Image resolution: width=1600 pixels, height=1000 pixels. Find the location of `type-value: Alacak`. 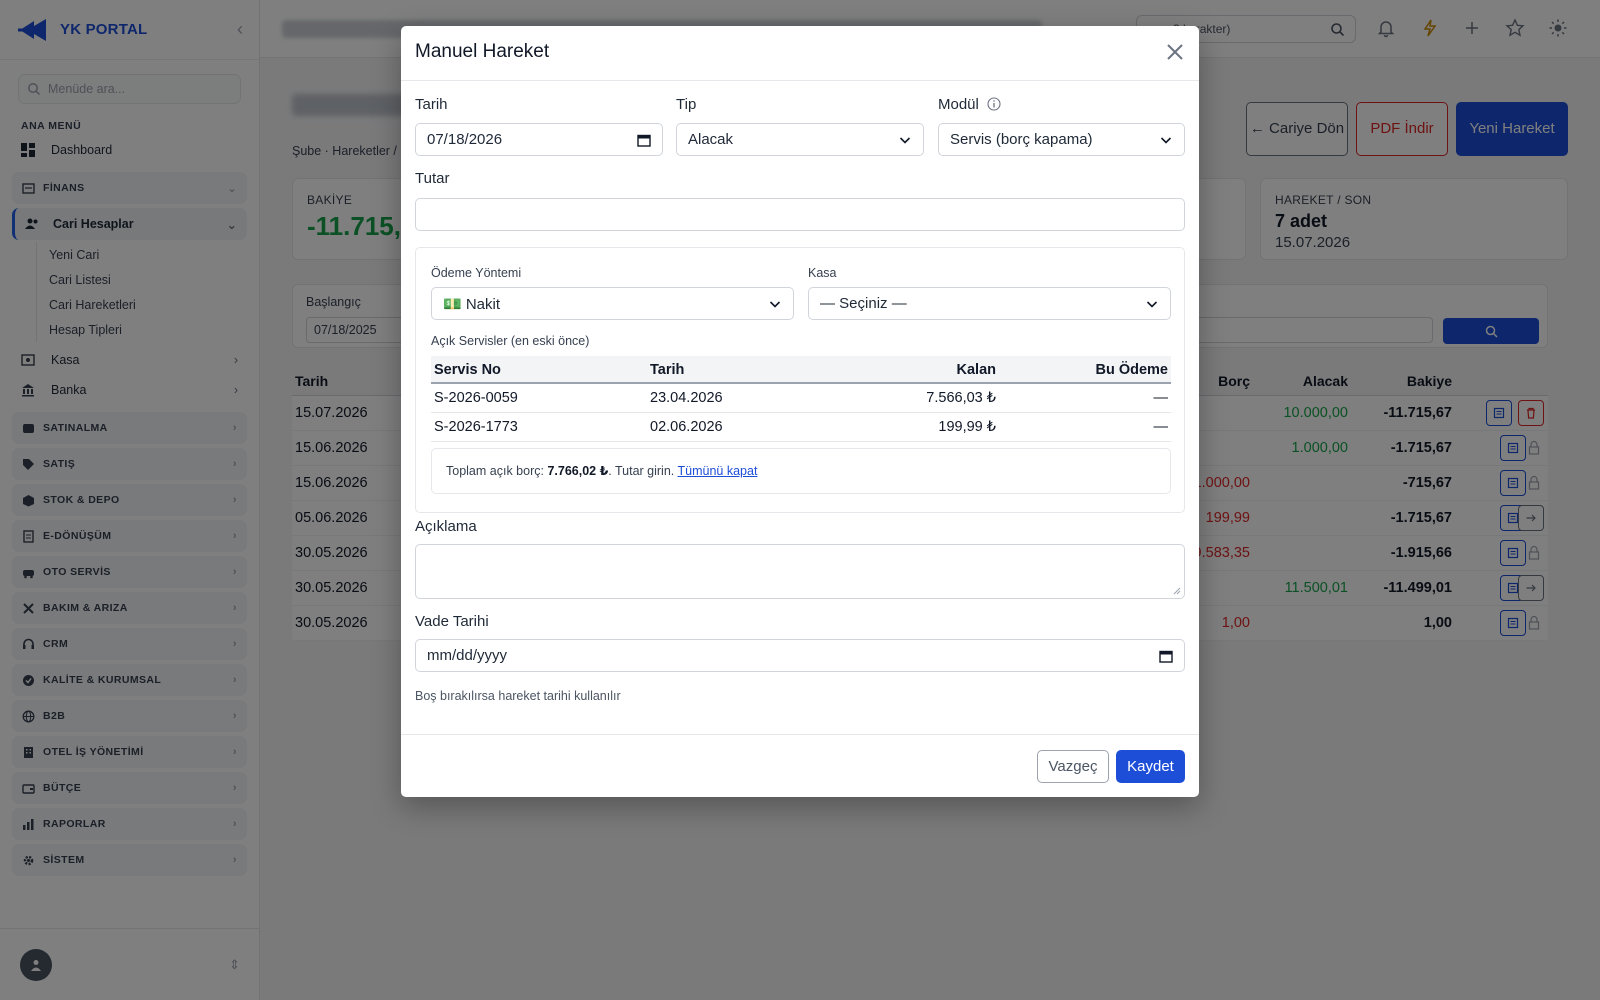

type-value: Alacak is located at coordinates (711, 139).